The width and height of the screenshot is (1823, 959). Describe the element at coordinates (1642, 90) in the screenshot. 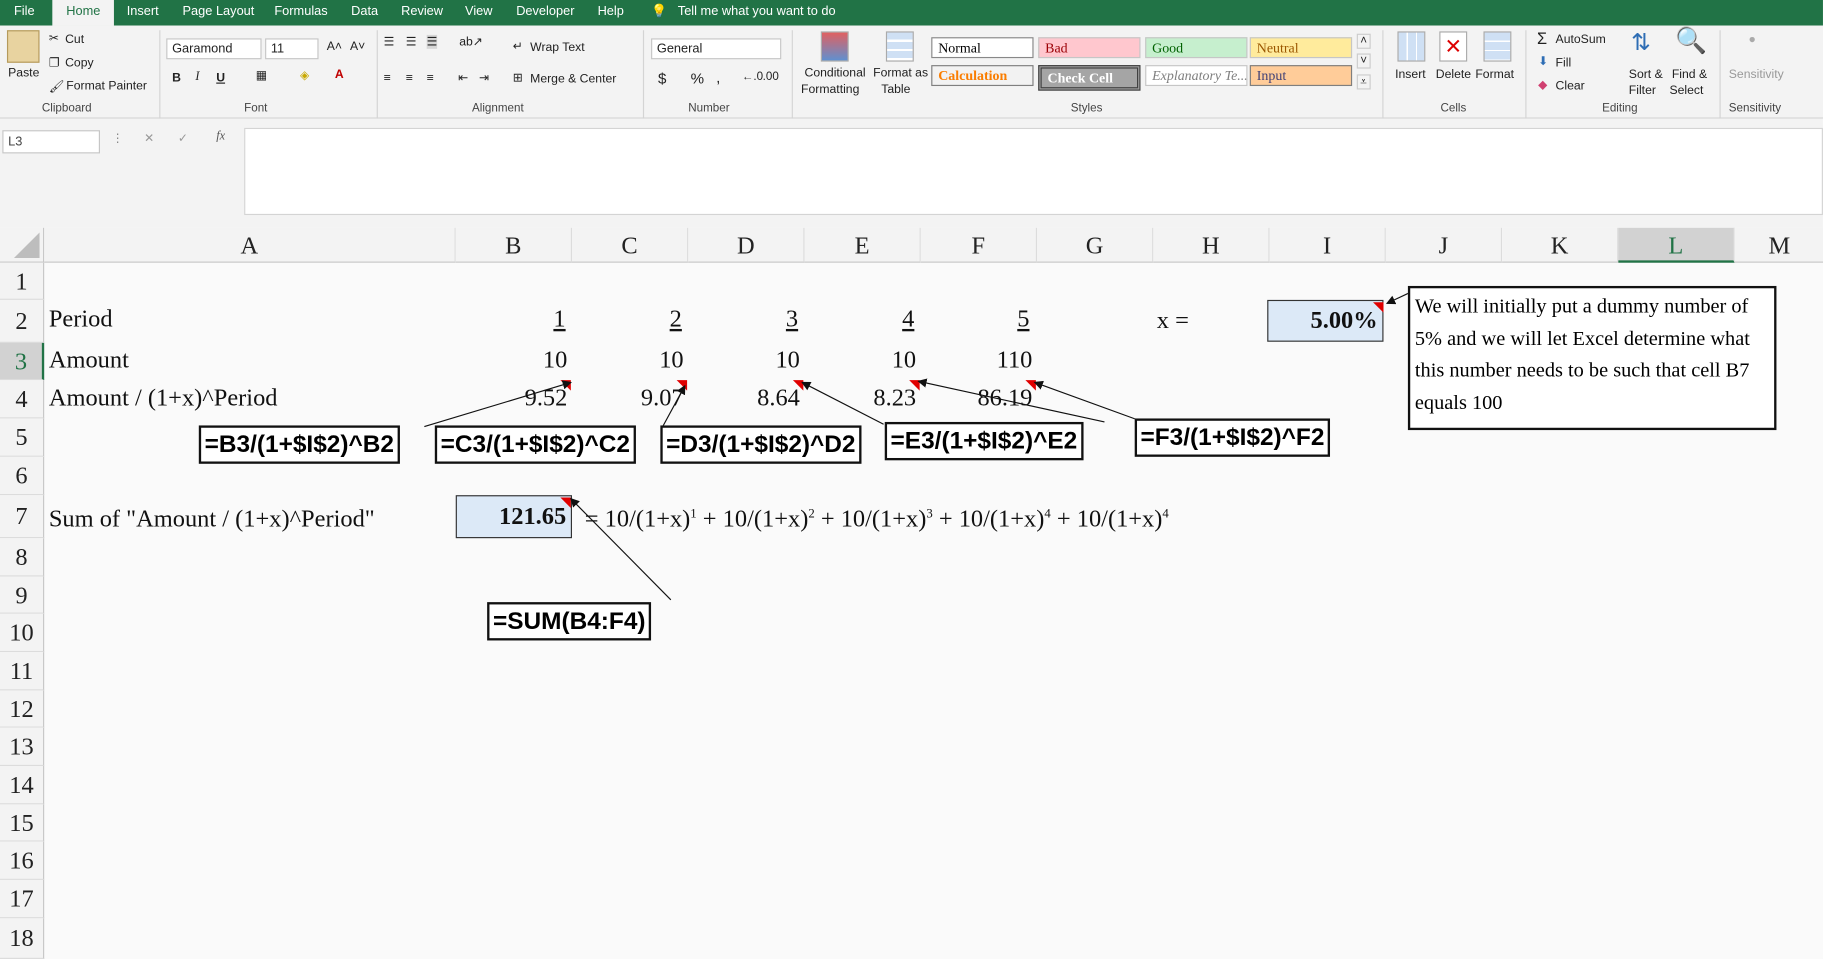

I see `sort-filter-label2: Filter` at that location.